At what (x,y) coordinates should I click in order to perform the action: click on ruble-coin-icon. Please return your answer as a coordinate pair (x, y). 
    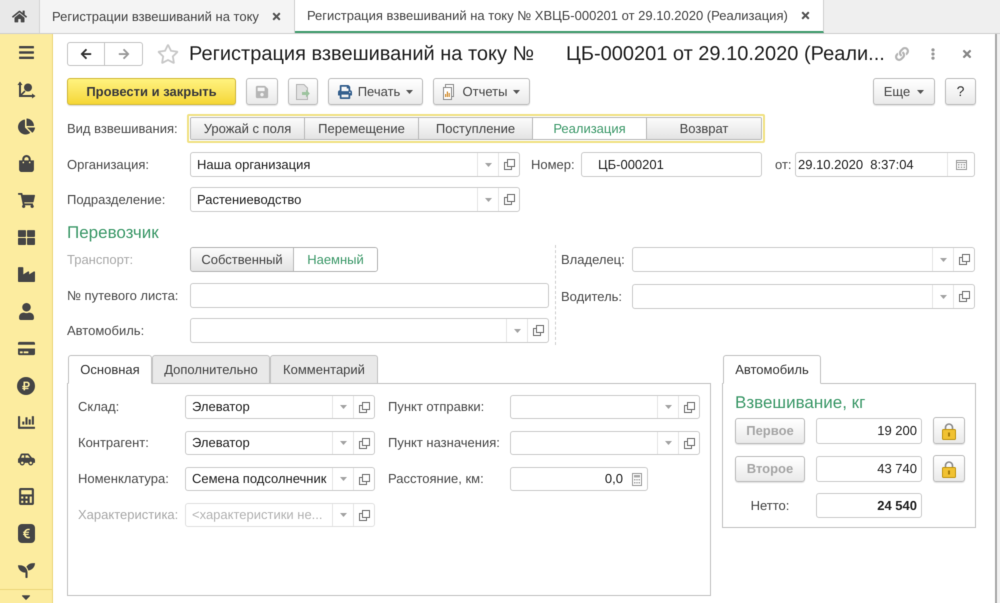
    Looking at the image, I should click on (26, 385).